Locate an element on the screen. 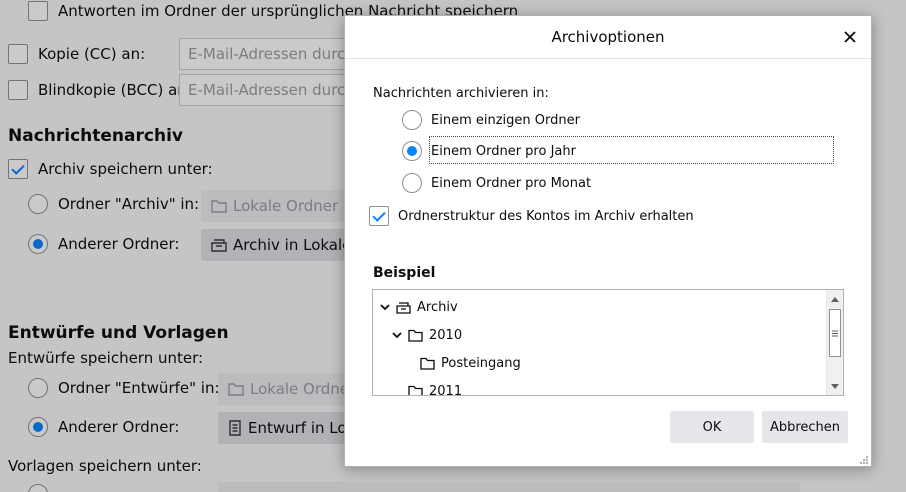  option-per-year: Einem Ordner pro Jahr is located at coordinates (489, 151).